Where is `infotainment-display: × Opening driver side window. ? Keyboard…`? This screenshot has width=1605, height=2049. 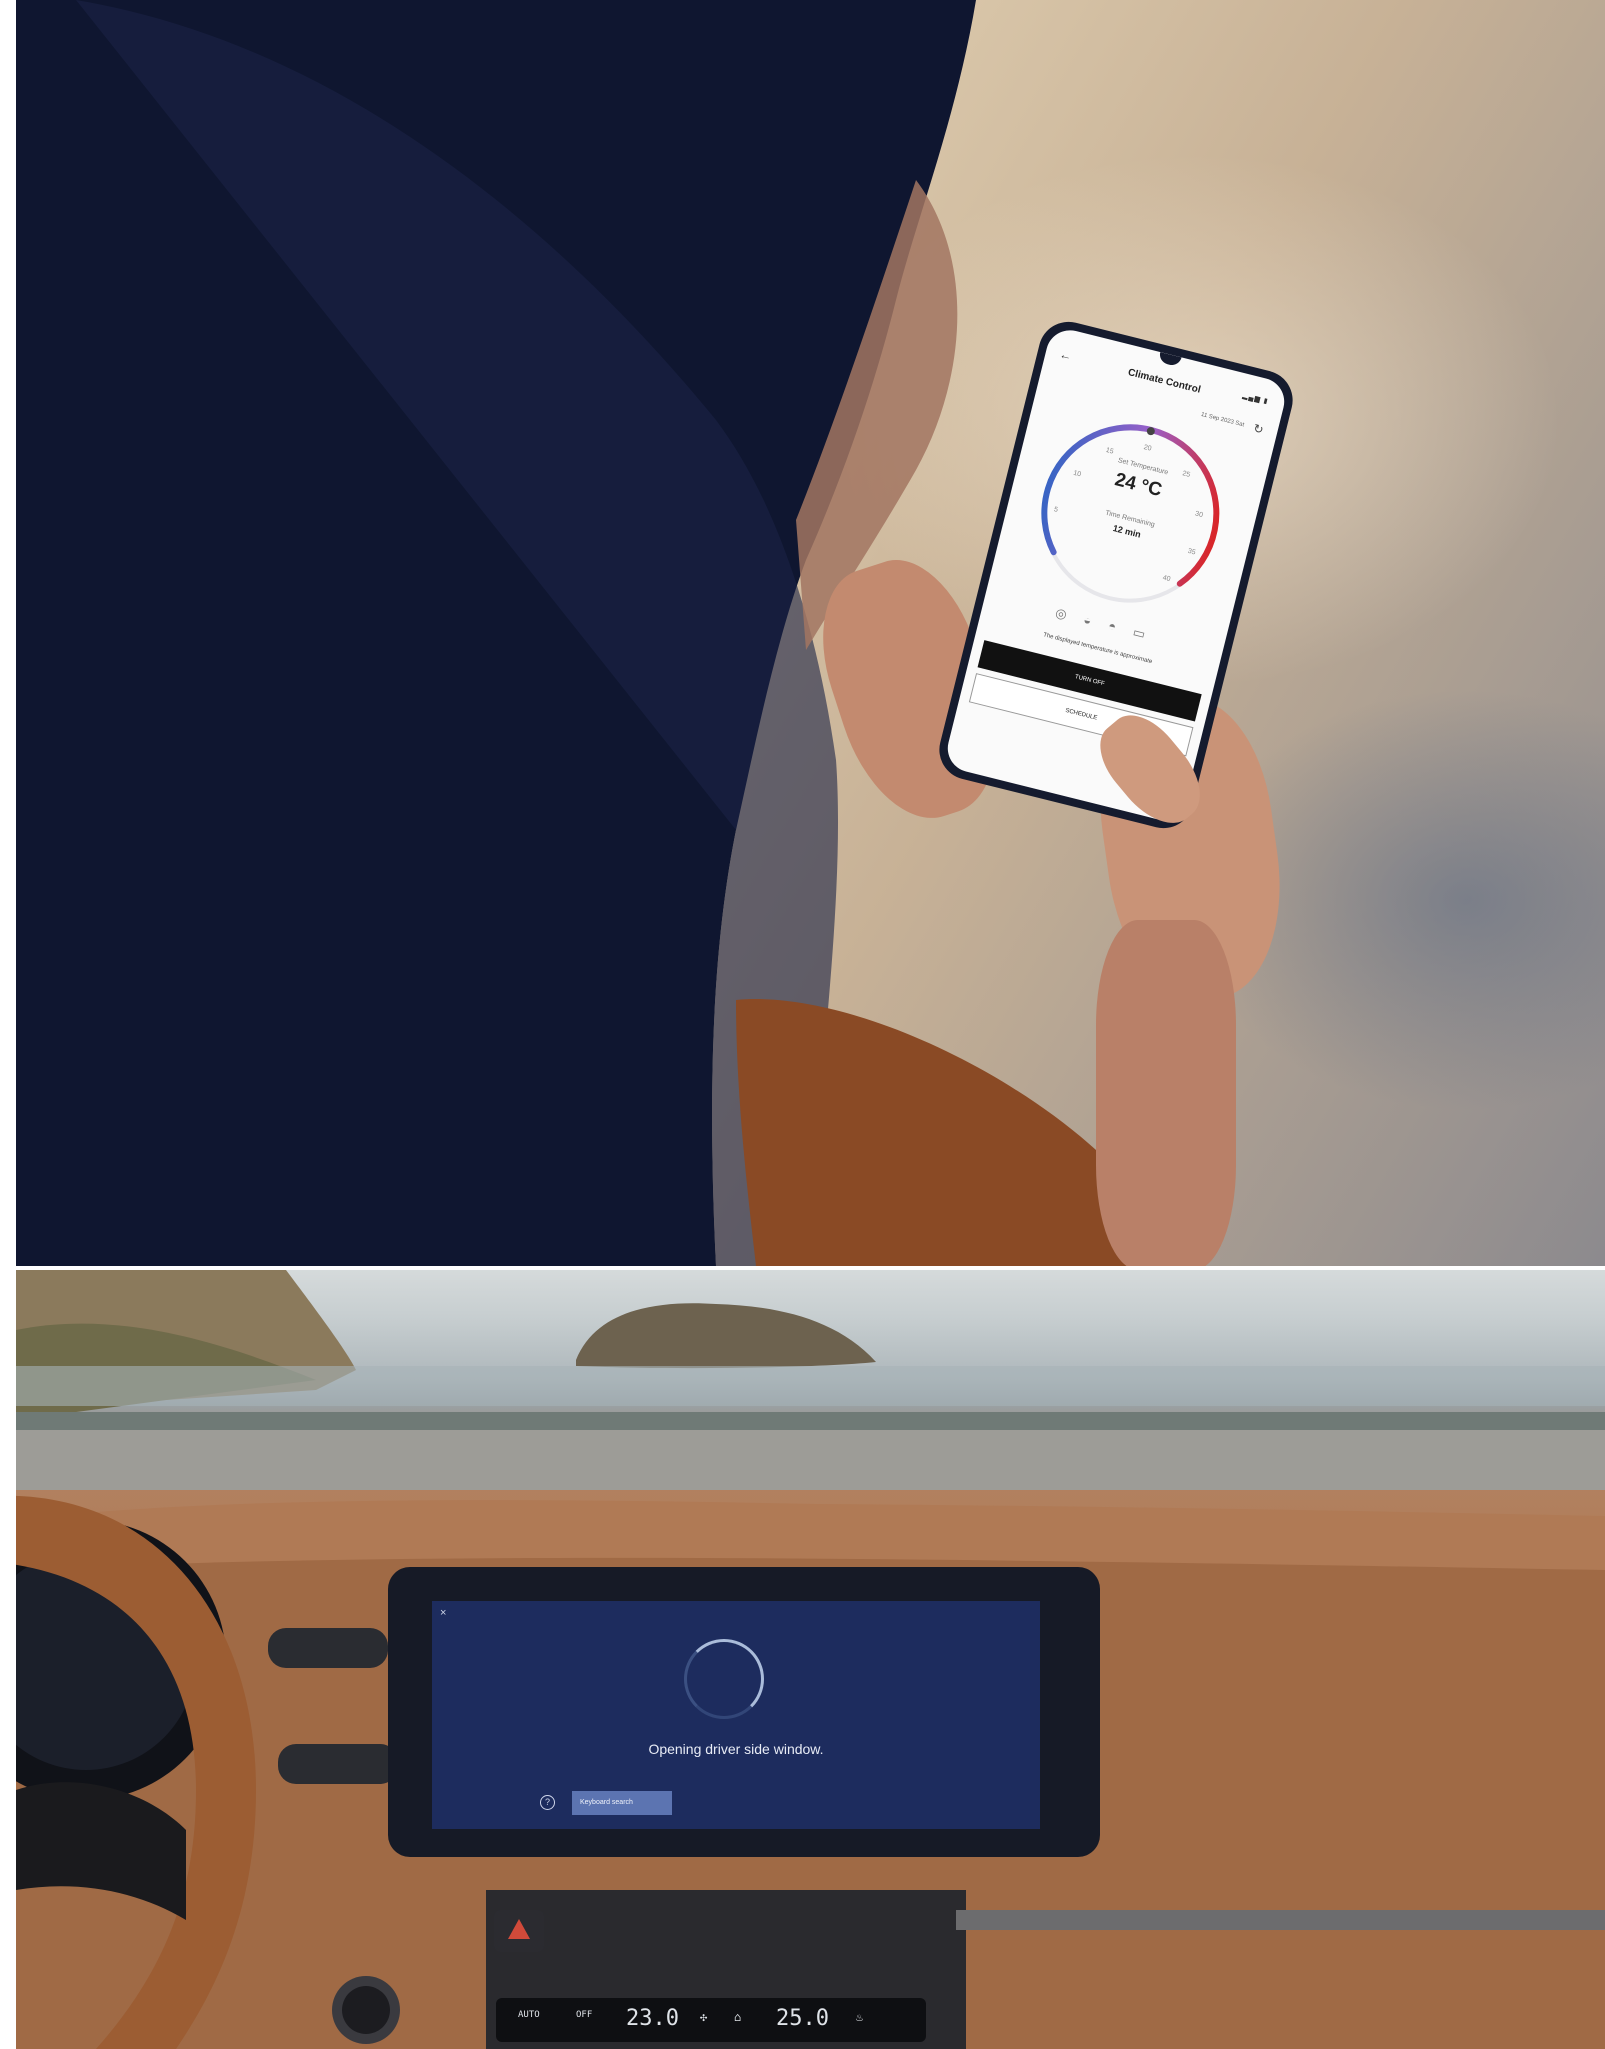
infotainment-display: × Opening driver side window. ? Keyboard… is located at coordinates (744, 1712).